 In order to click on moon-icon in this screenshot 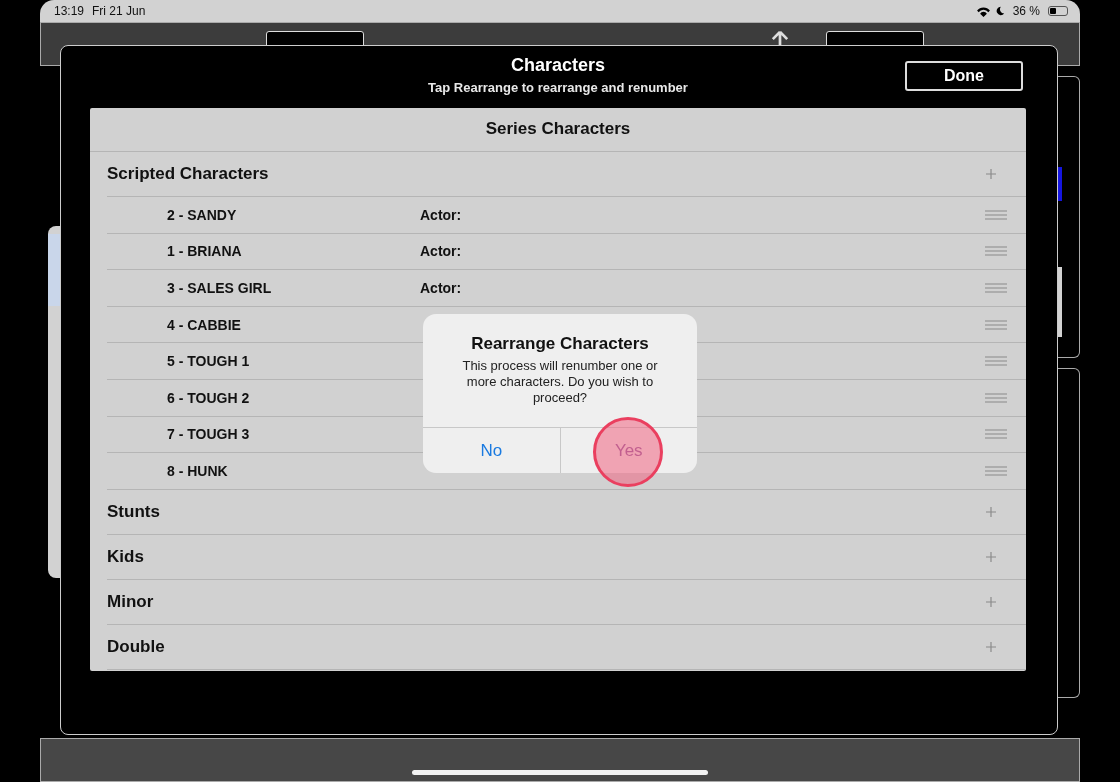, I will do `click(999, 11)`.